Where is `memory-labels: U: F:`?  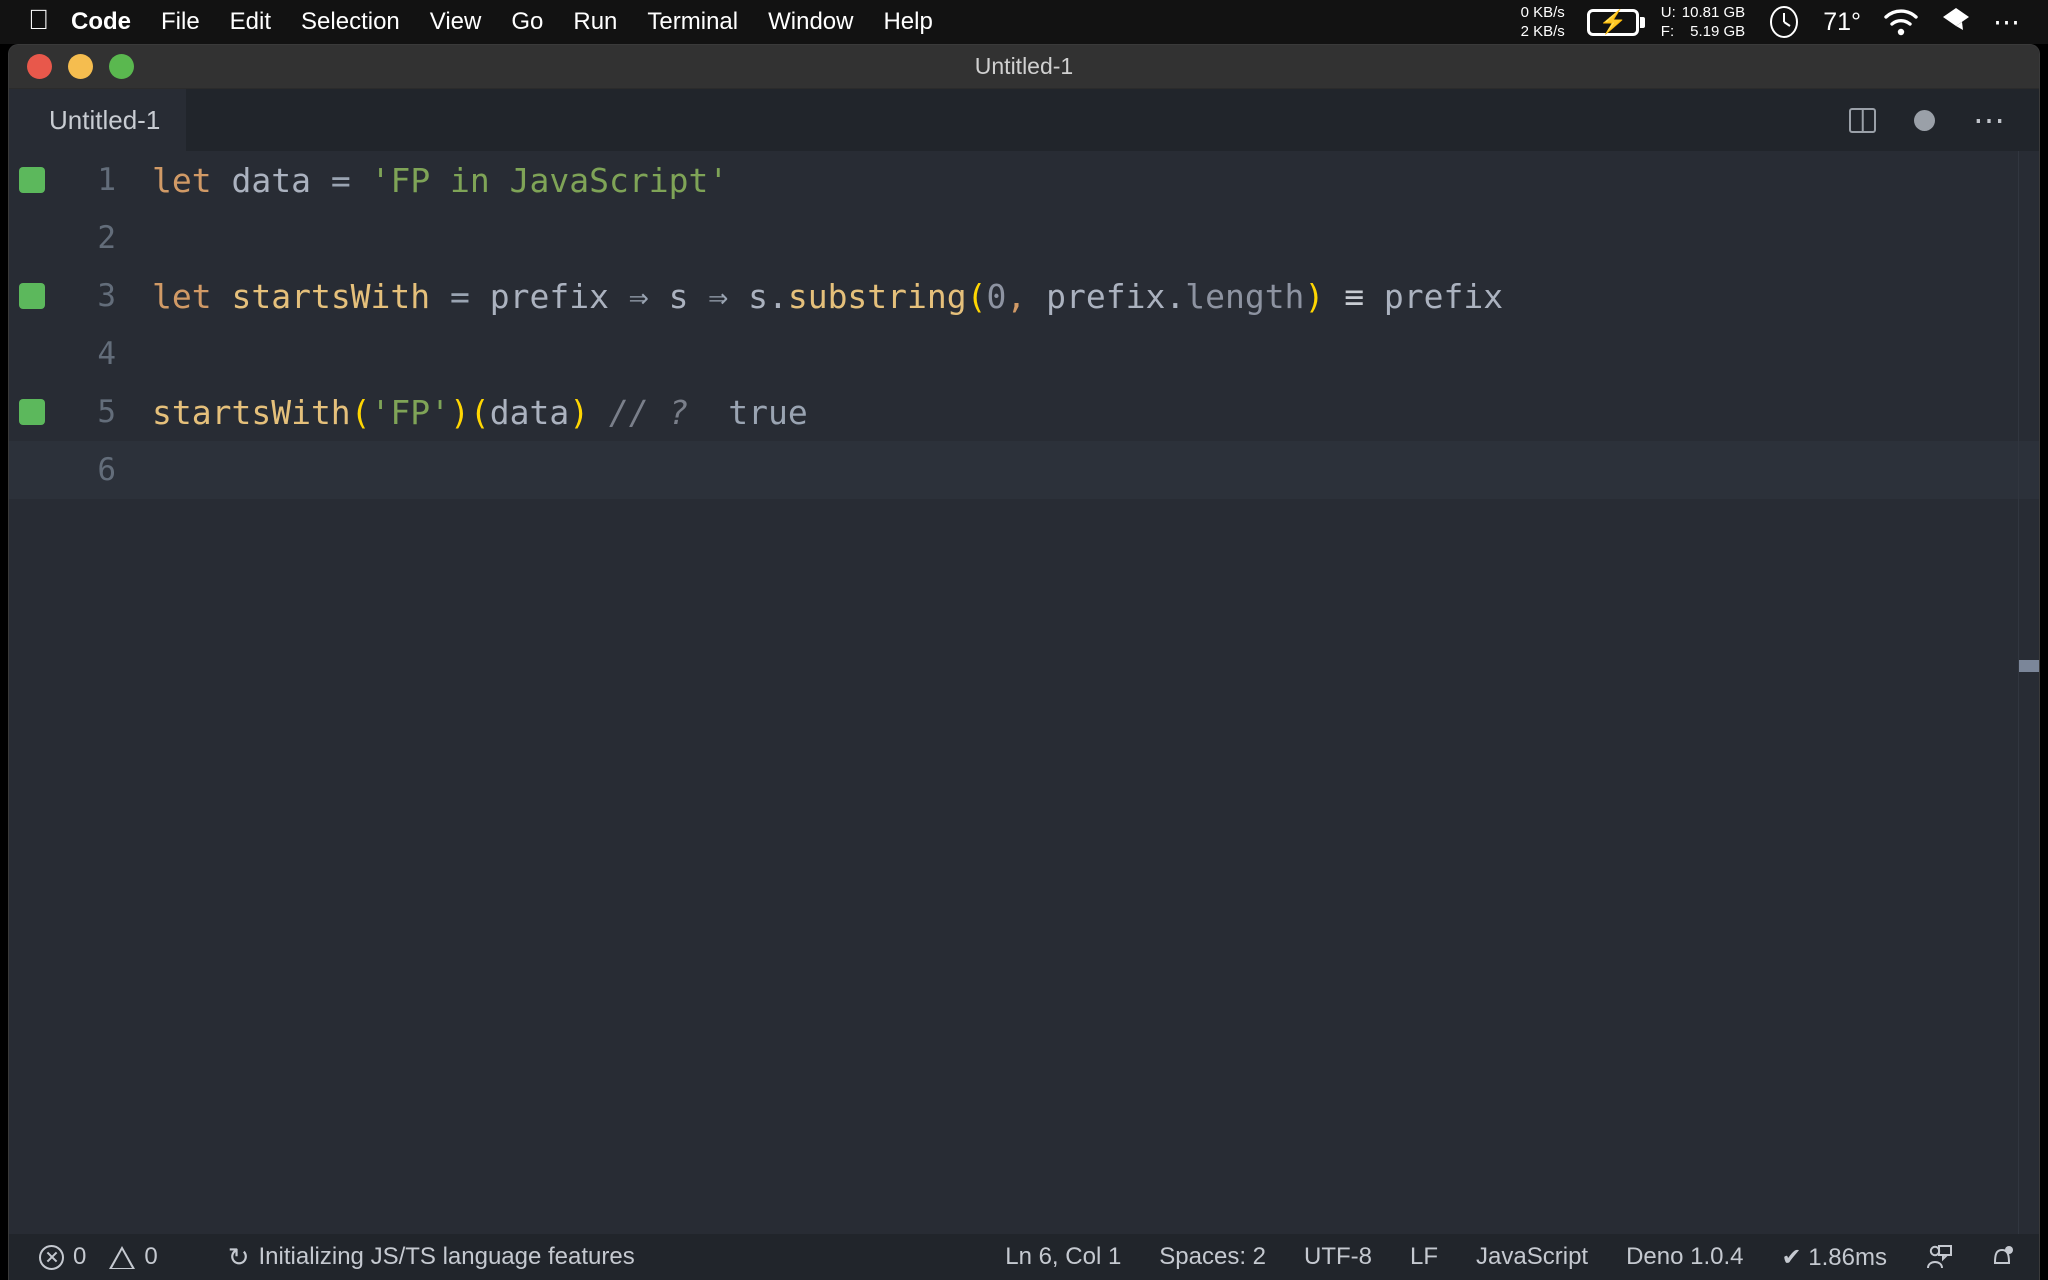 memory-labels: U: F: is located at coordinates (1668, 22).